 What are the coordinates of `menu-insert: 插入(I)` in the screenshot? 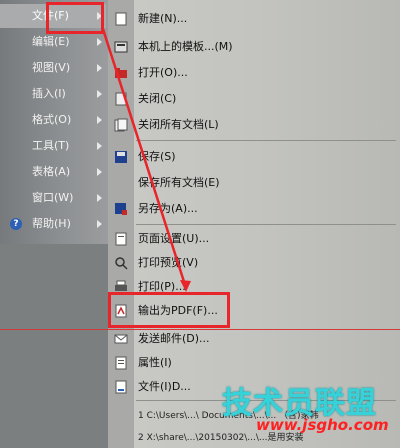 It's located at (53, 94).